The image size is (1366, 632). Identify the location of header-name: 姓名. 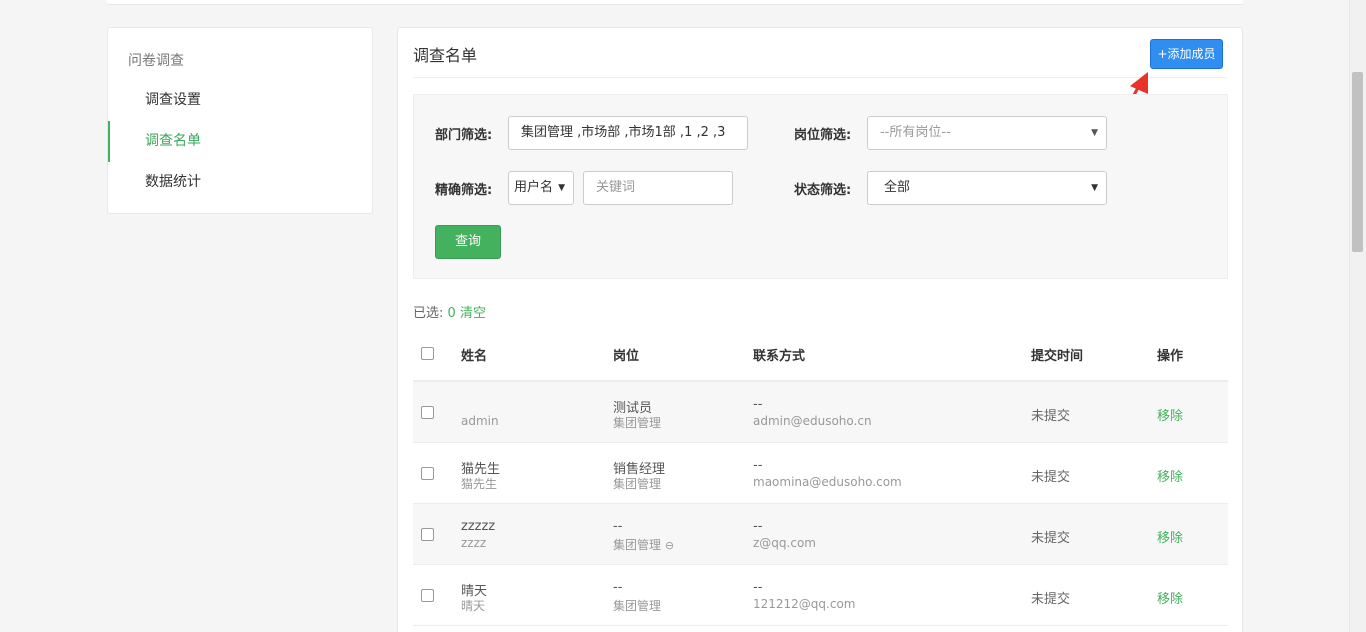
(474, 356).